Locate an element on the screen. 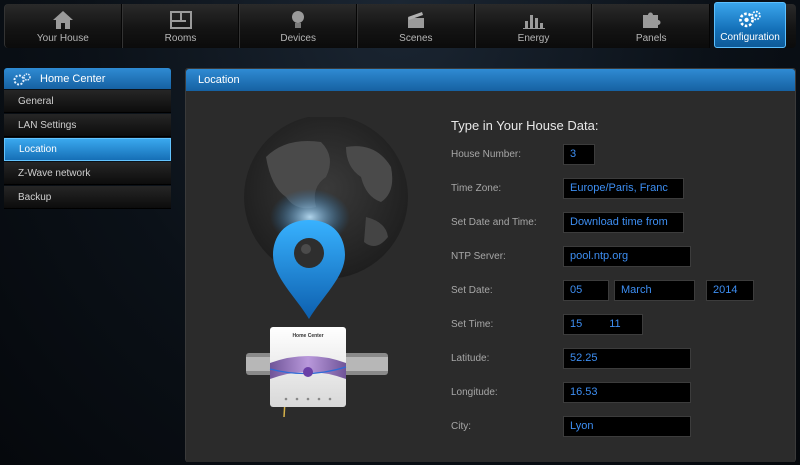 Image resolution: width=800 pixels, height=465 pixels. set-date-time-select: Download time from is located at coordinates (623, 222).